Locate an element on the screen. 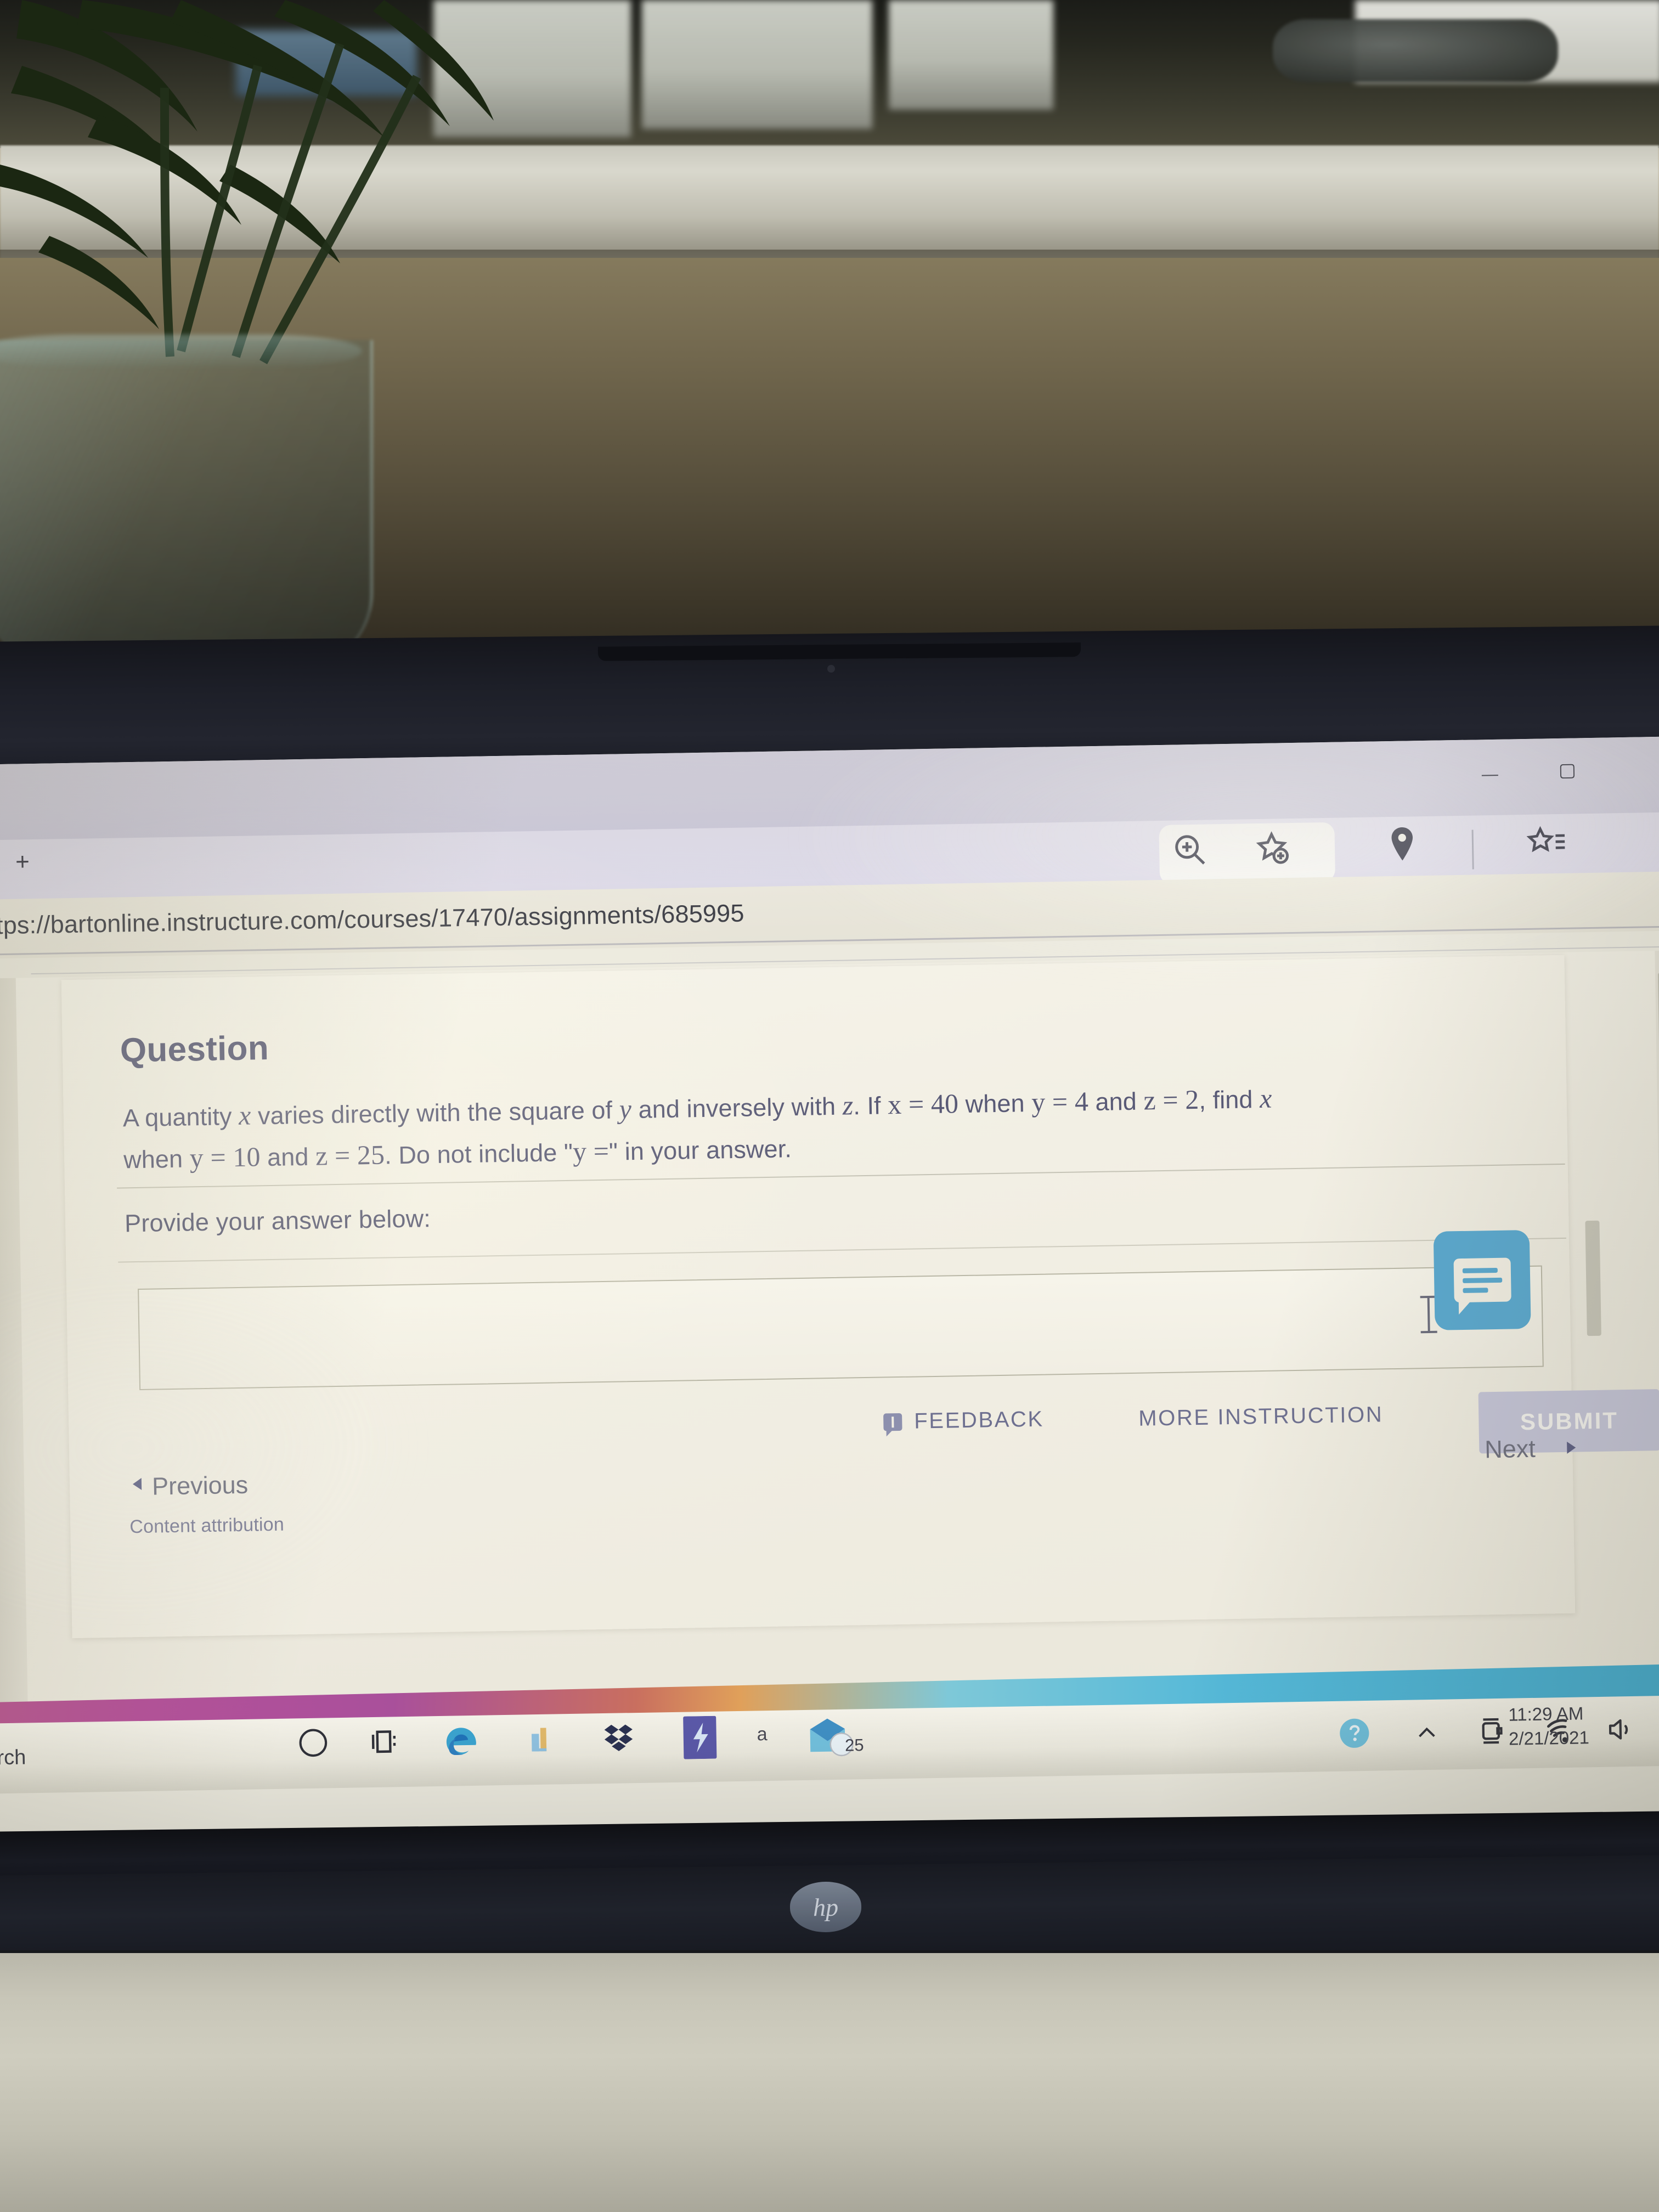 Image resolution: width=1659 pixels, height=2212 pixels. edge-browser-icon is located at coordinates (461, 1741).